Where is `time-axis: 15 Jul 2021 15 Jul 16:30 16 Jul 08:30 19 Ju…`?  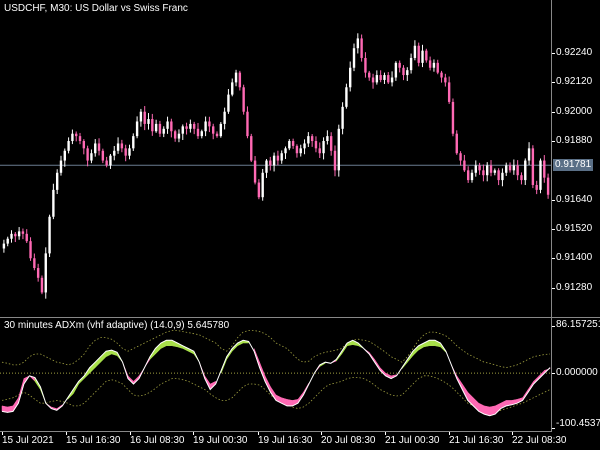
time-axis: 15 Jul 2021 15 Jul 16:30 16 Jul 08:30 19 Ju… is located at coordinates (300, 441).